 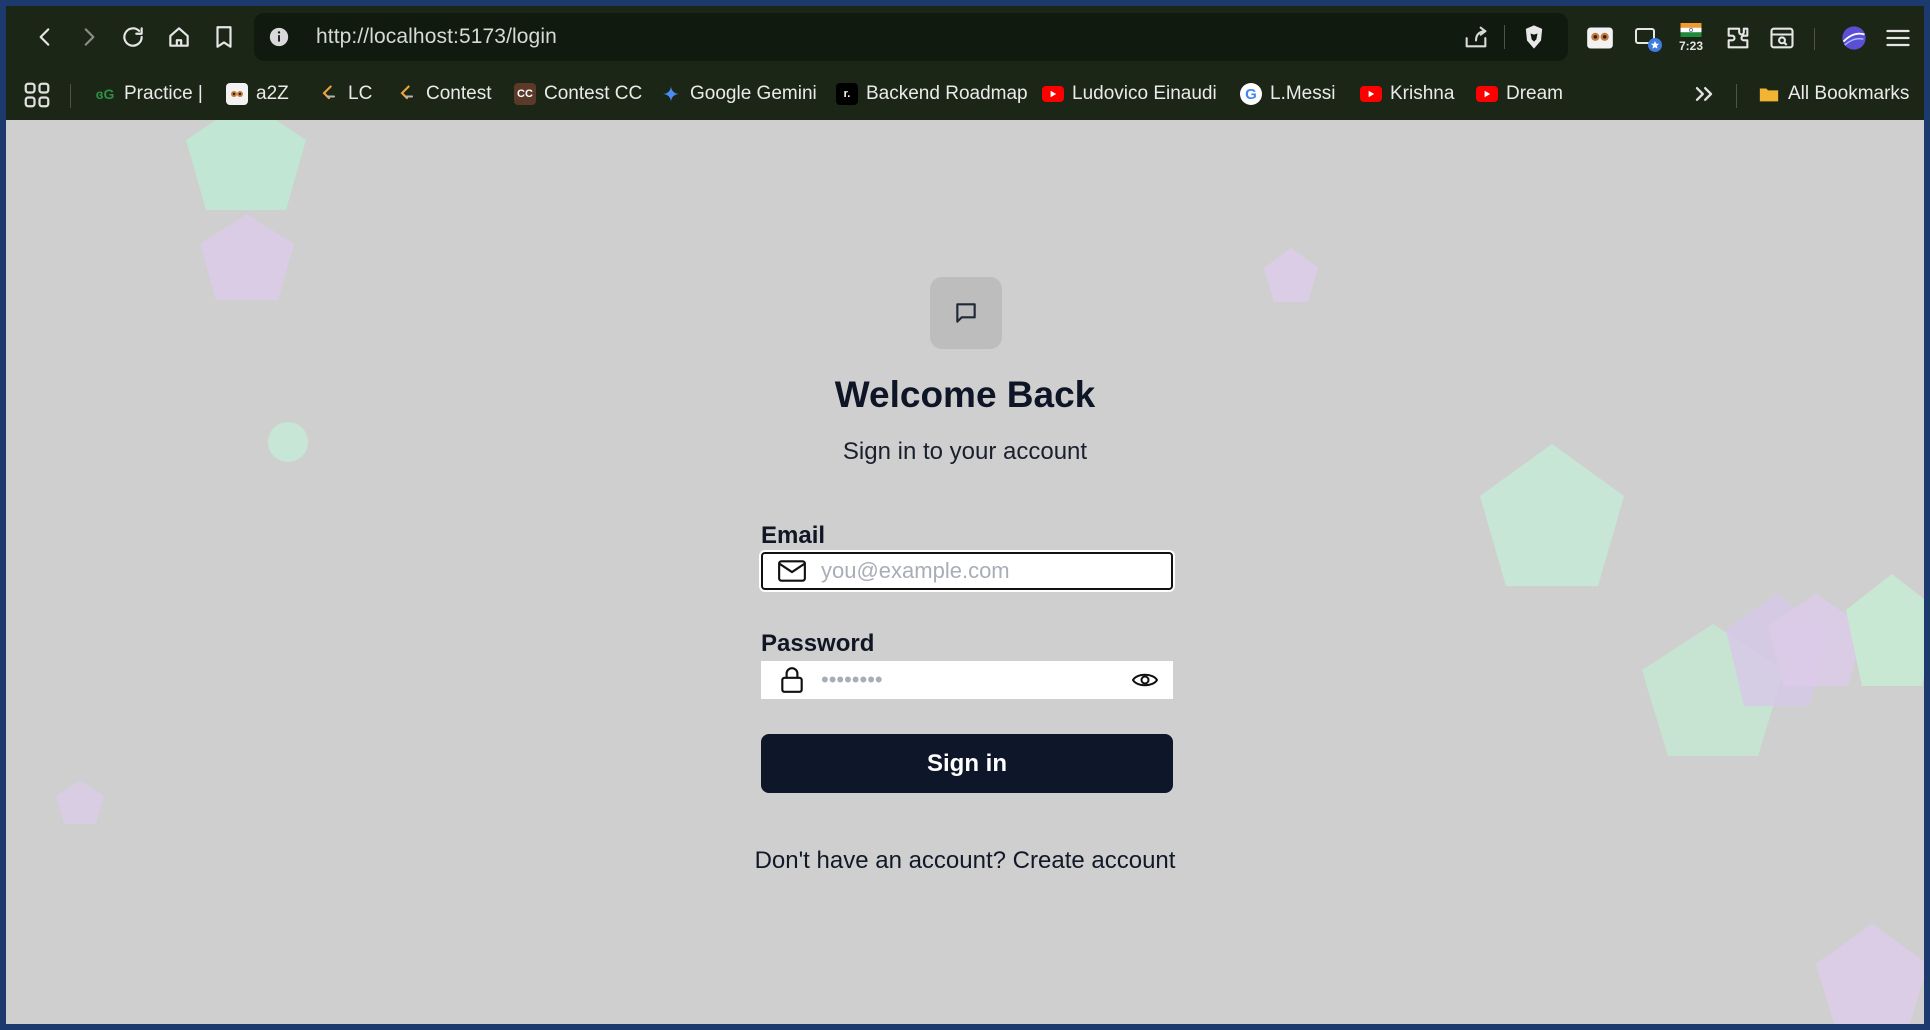 I want to click on chat-bubble-icon, so click(x=966, y=313).